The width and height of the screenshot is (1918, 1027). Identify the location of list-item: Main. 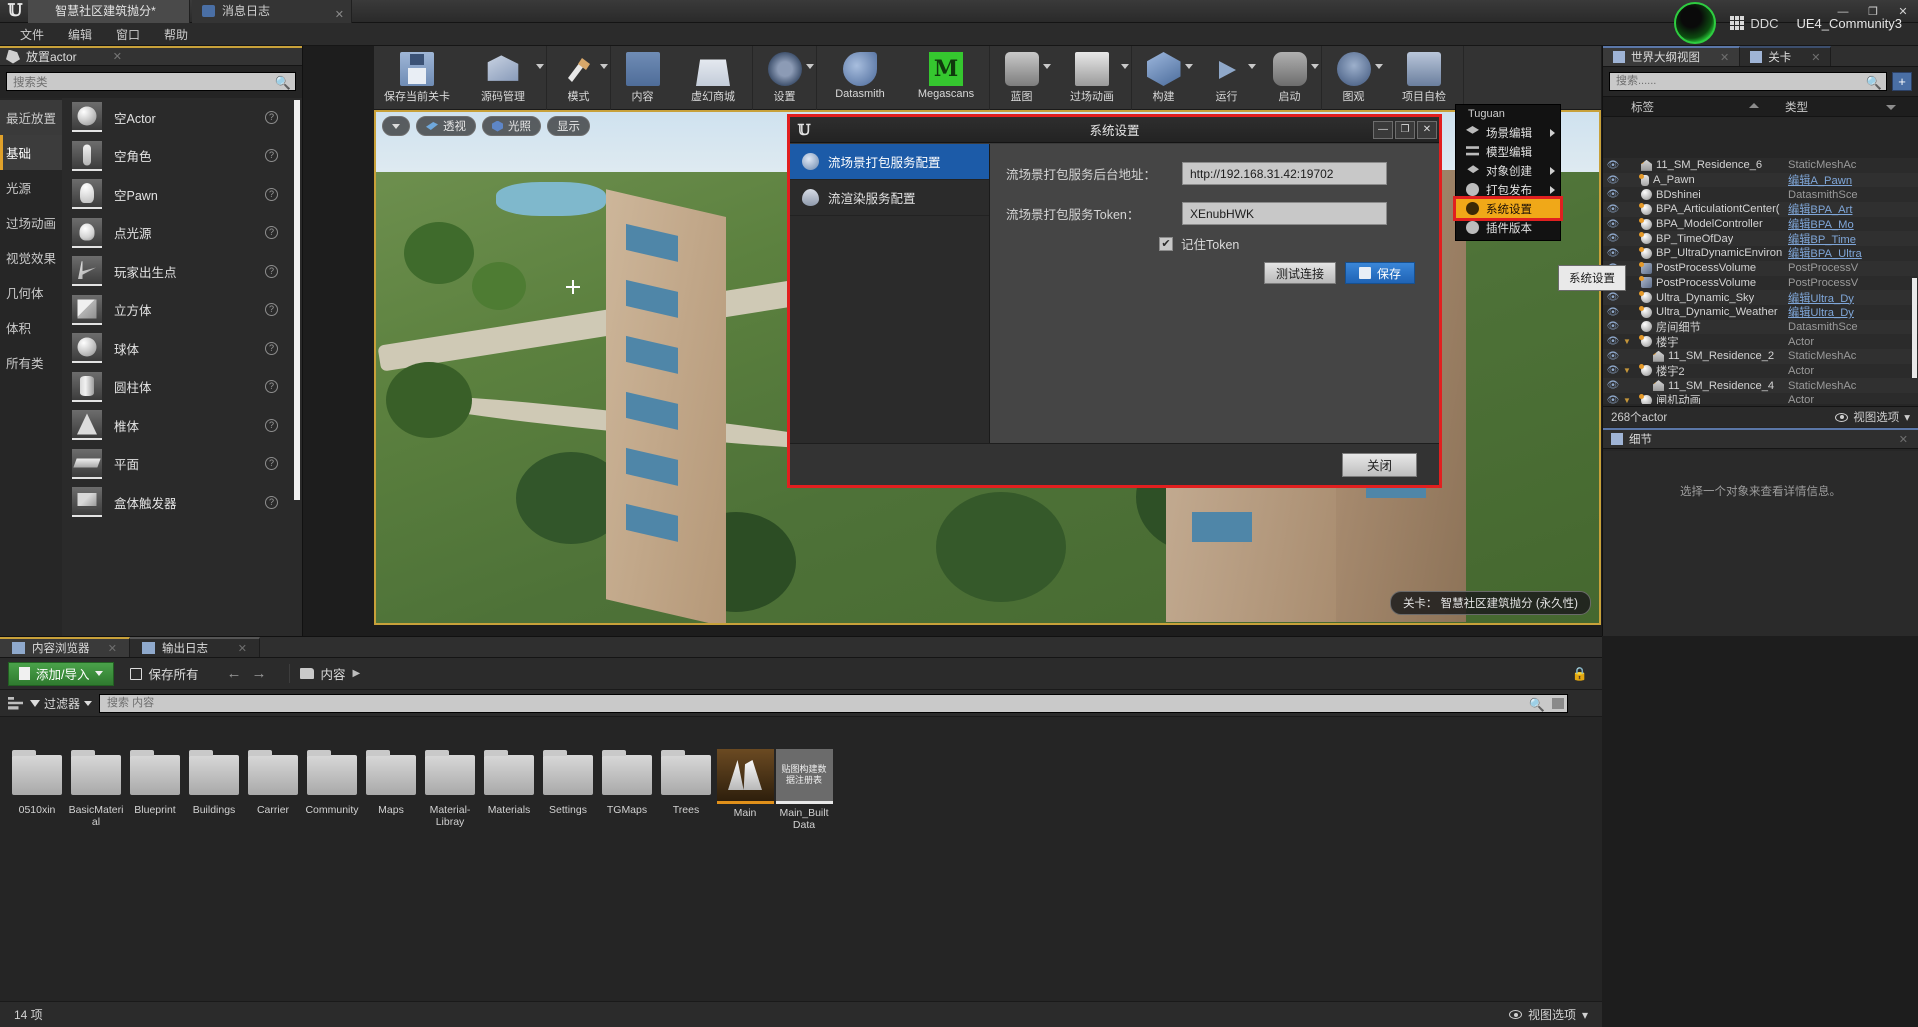
(745, 790).